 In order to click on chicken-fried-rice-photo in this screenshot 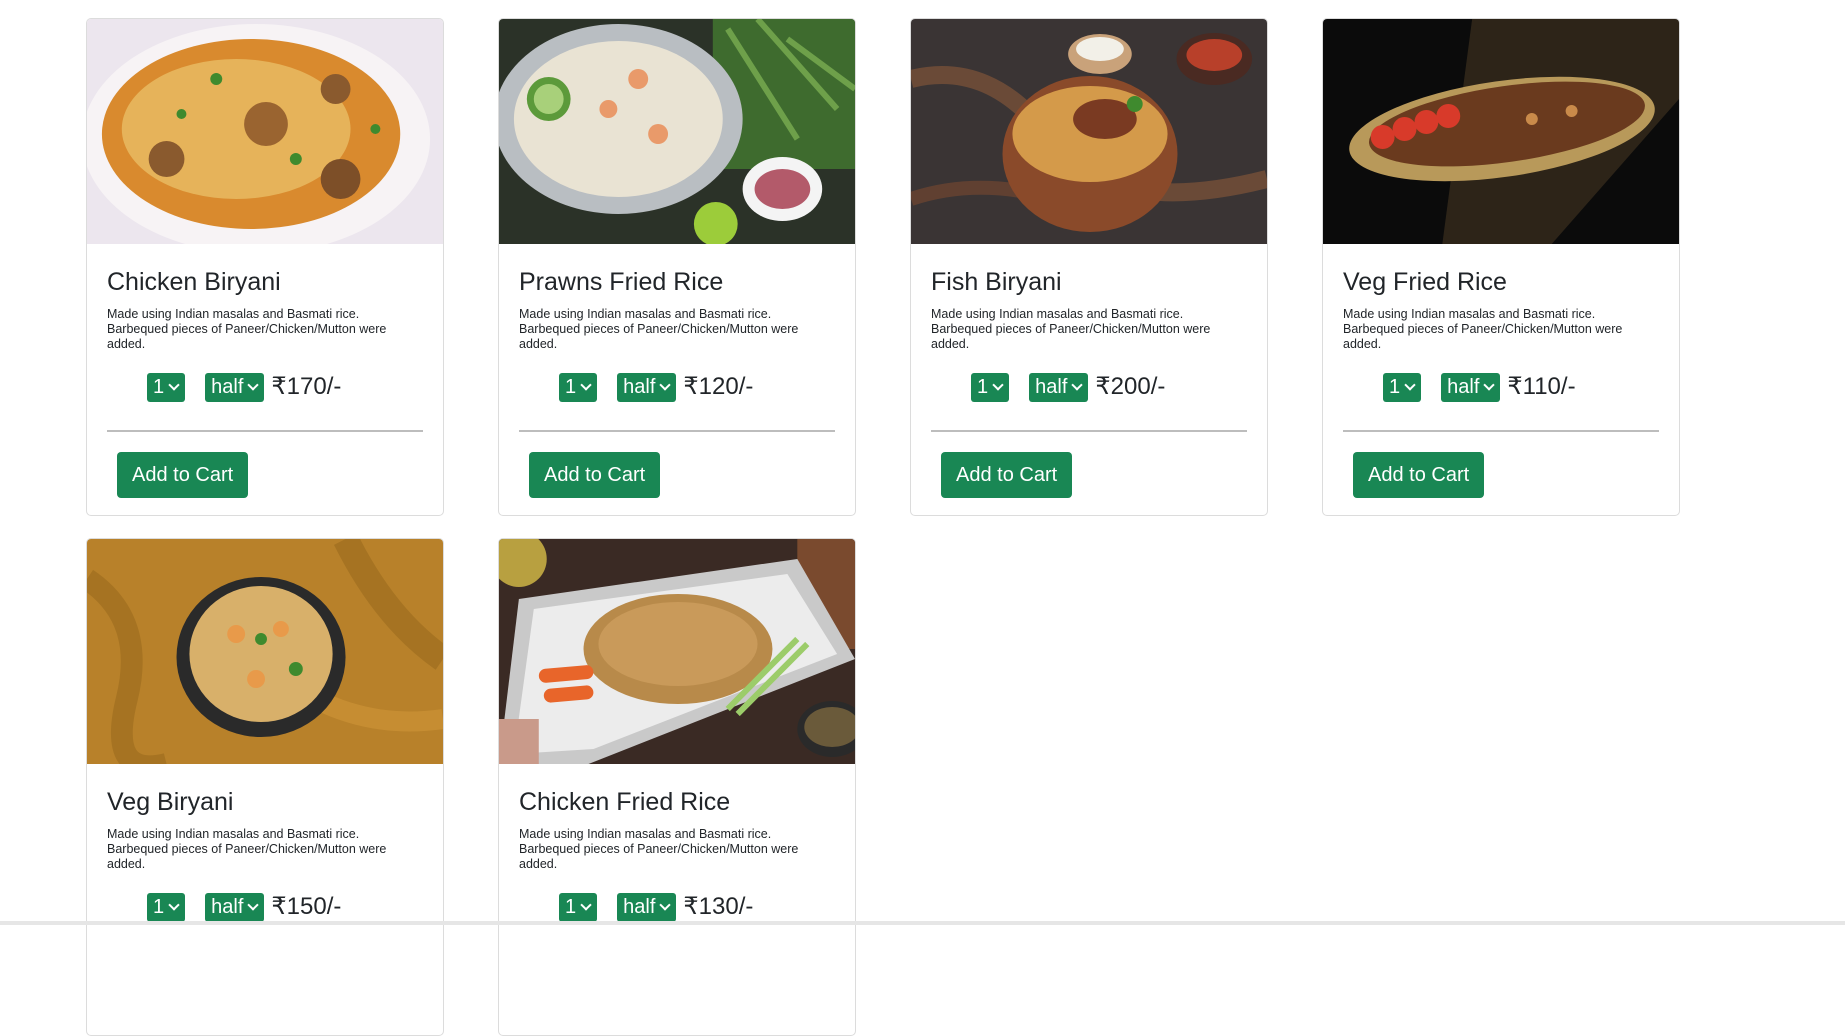, I will do `click(677, 651)`.